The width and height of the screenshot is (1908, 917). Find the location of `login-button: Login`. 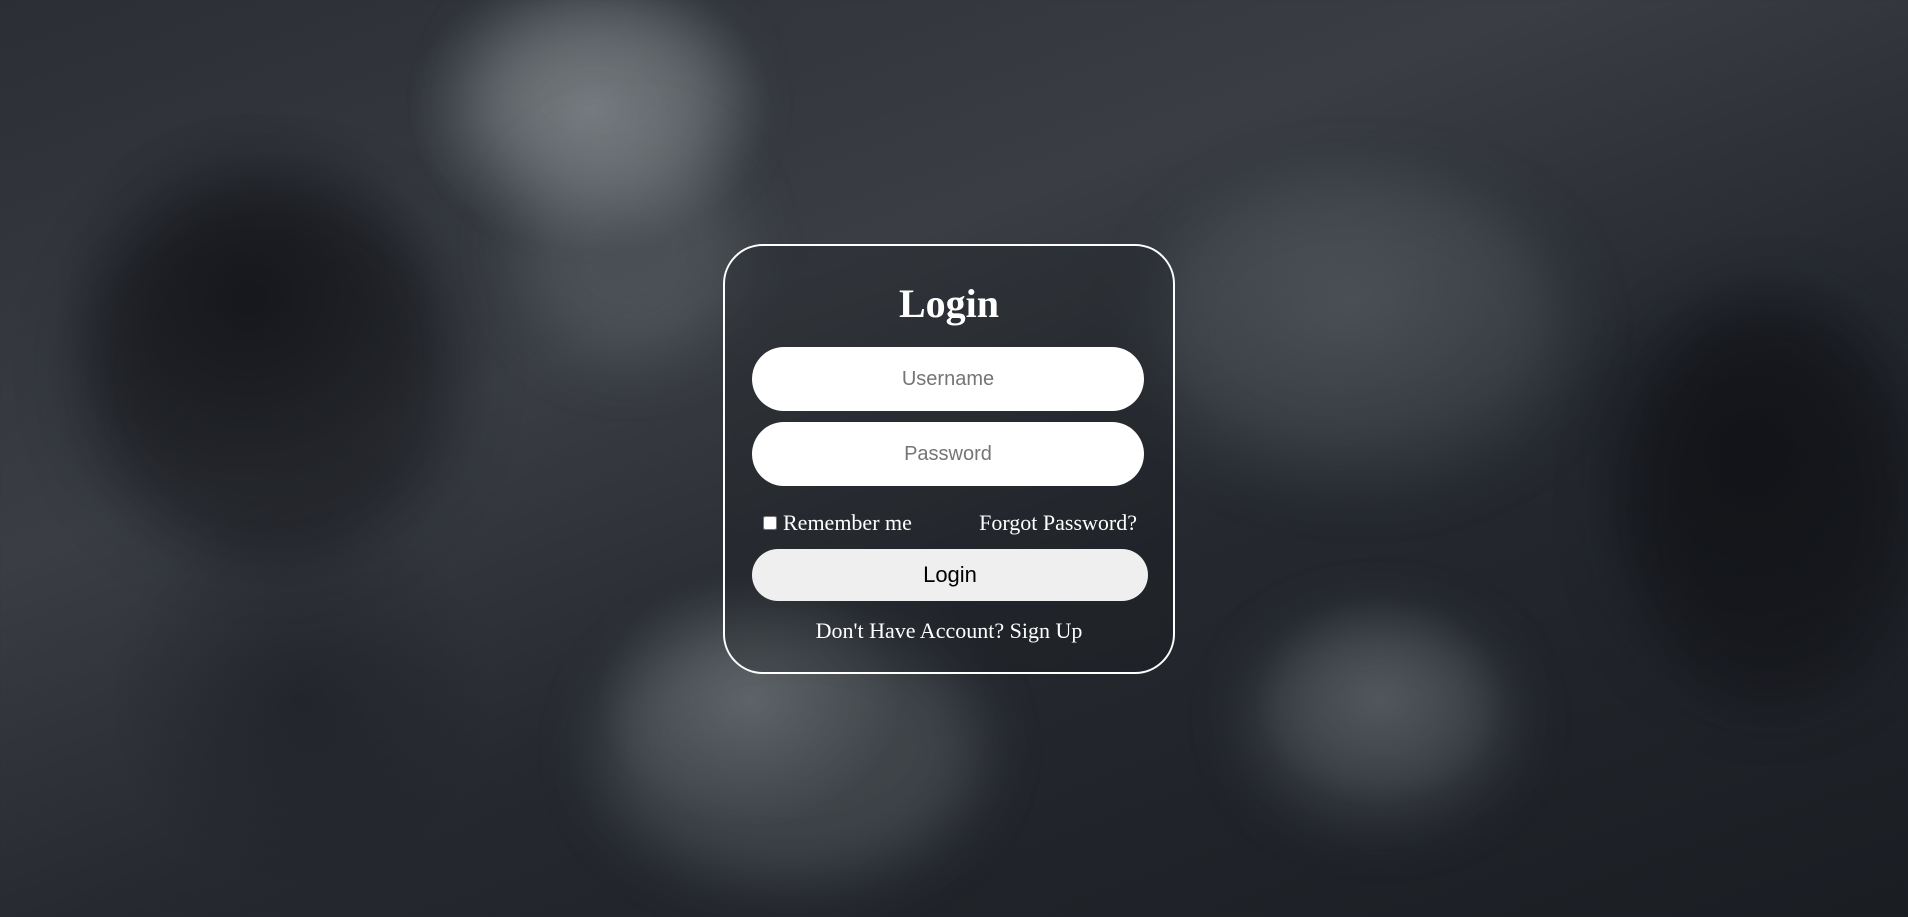

login-button: Login is located at coordinates (950, 575).